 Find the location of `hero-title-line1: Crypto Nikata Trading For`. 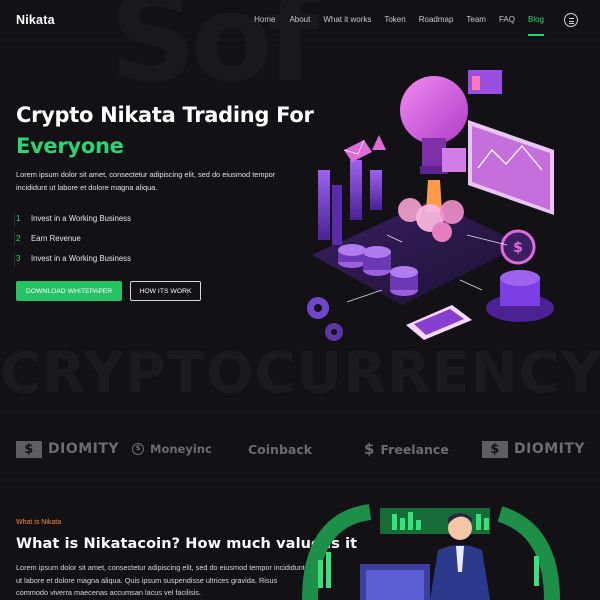

hero-title-line1: Crypto Nikata Trading For is located at coordinates (165, 115).